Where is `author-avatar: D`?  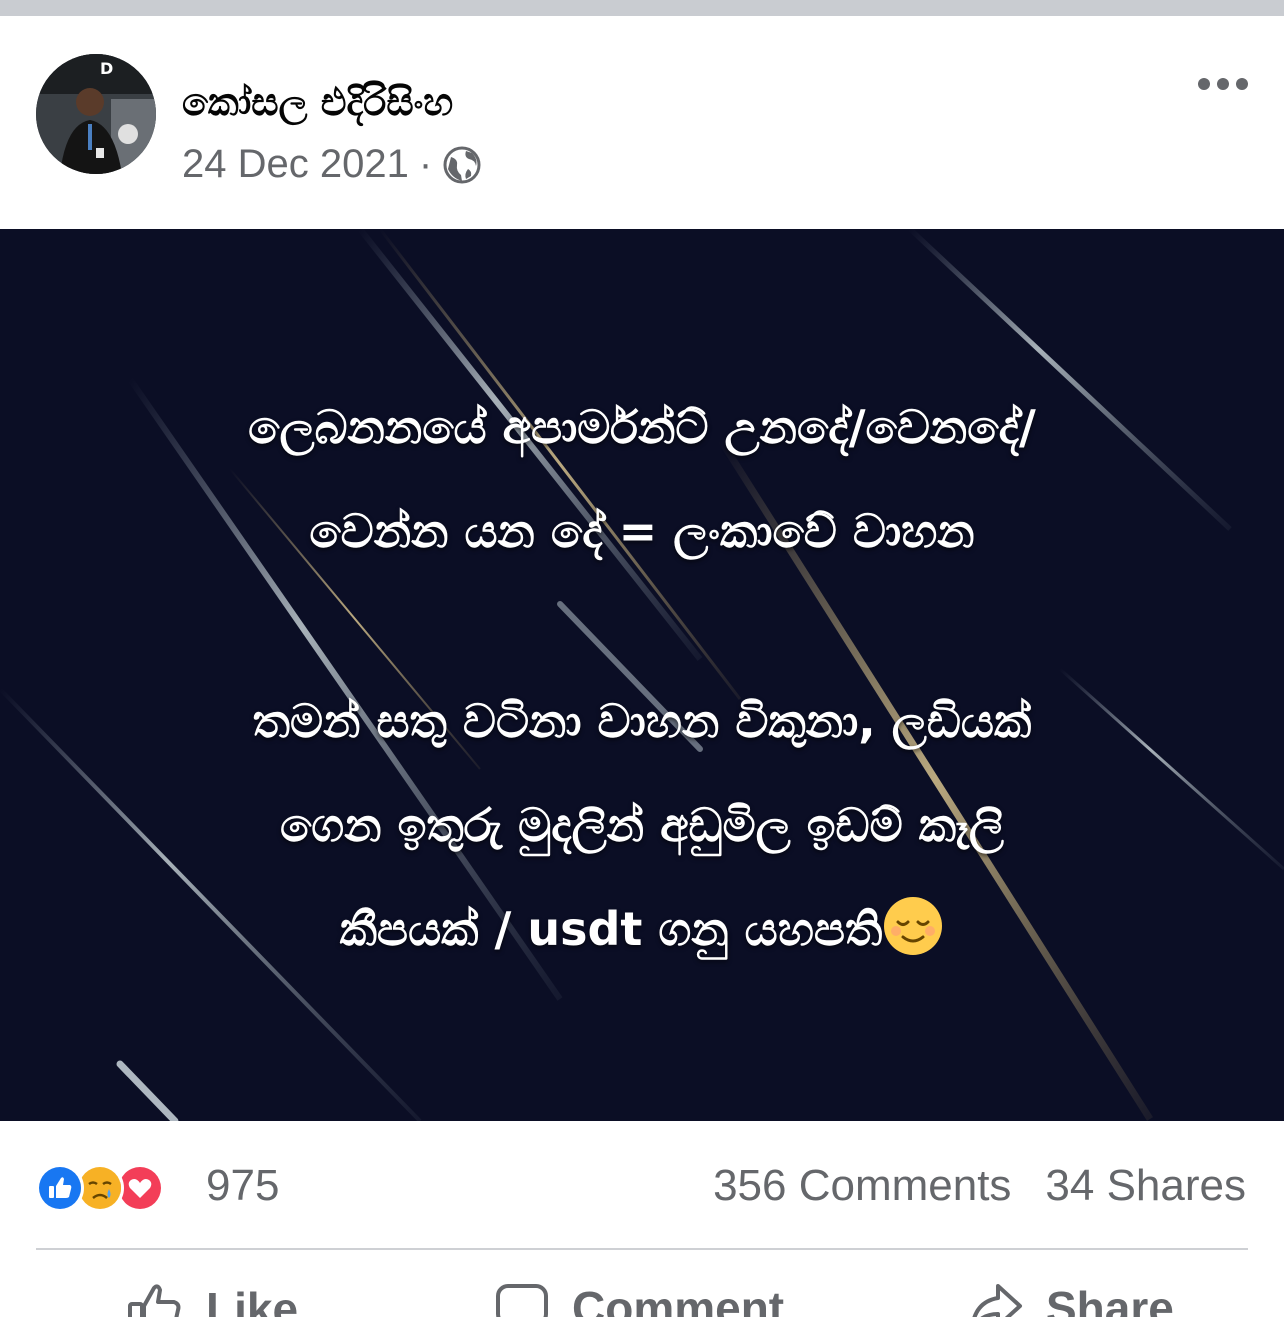
author-avatar: D is located at coordinates (96, 114).